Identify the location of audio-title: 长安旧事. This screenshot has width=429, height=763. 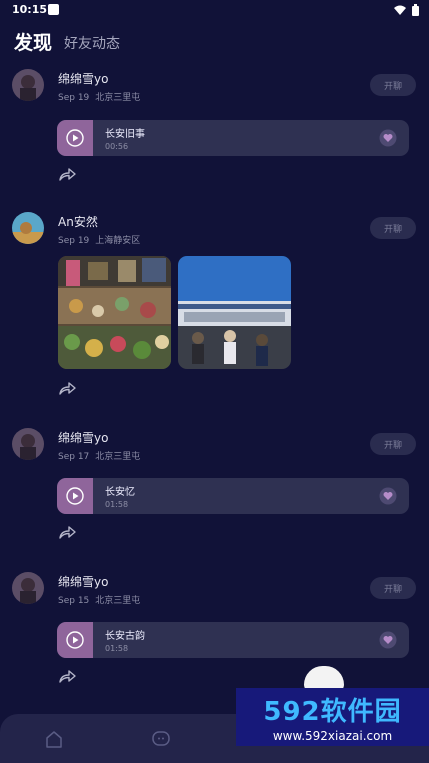
(125, 134).